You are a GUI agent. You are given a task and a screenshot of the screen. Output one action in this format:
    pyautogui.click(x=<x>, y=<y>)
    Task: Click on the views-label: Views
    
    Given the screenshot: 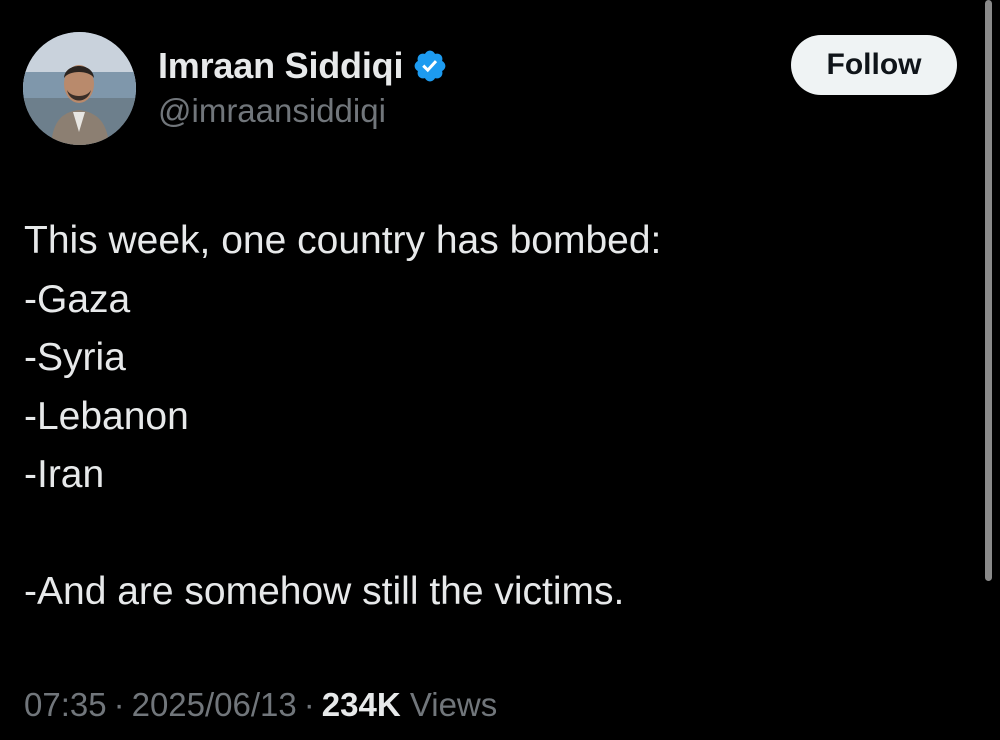 What is the action you would take?
    pyautogui.click(x=453, y=704)
    